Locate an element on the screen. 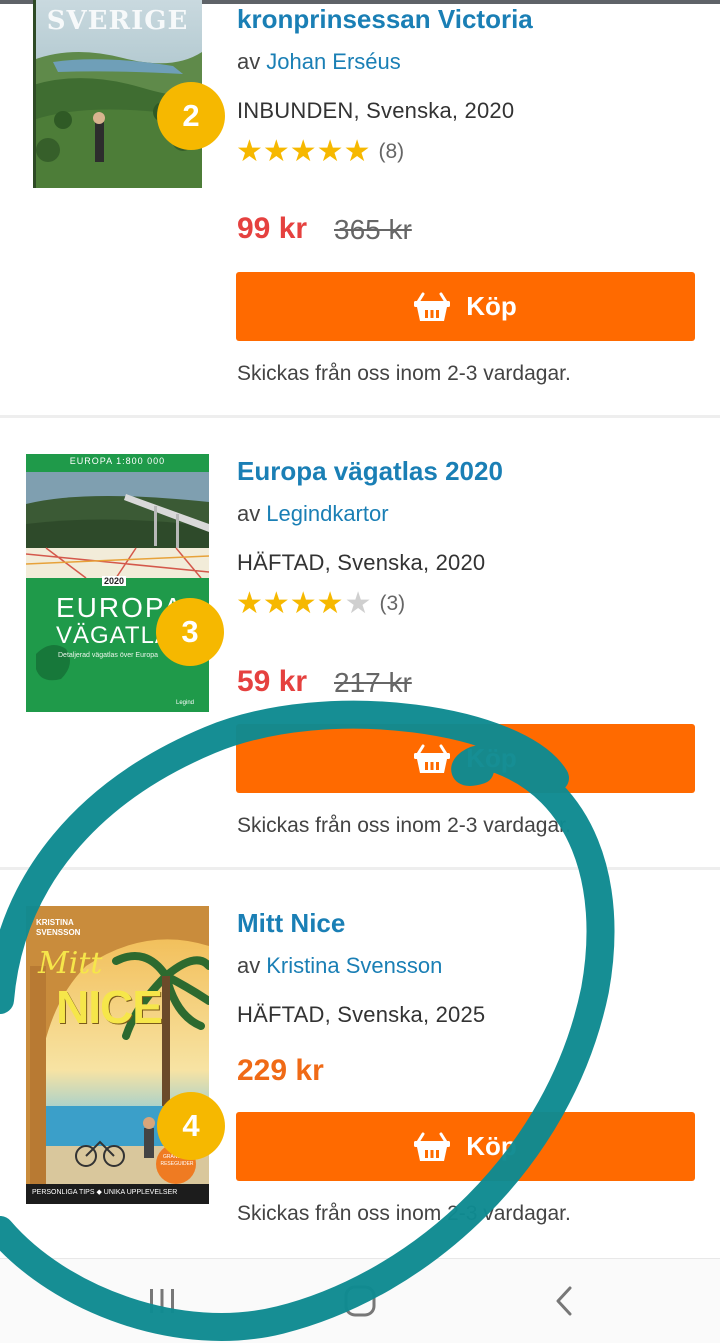 The height and width of the screenshot is (1343, 720). rank-badge-2: 2 is located at coordinates (191, 116).